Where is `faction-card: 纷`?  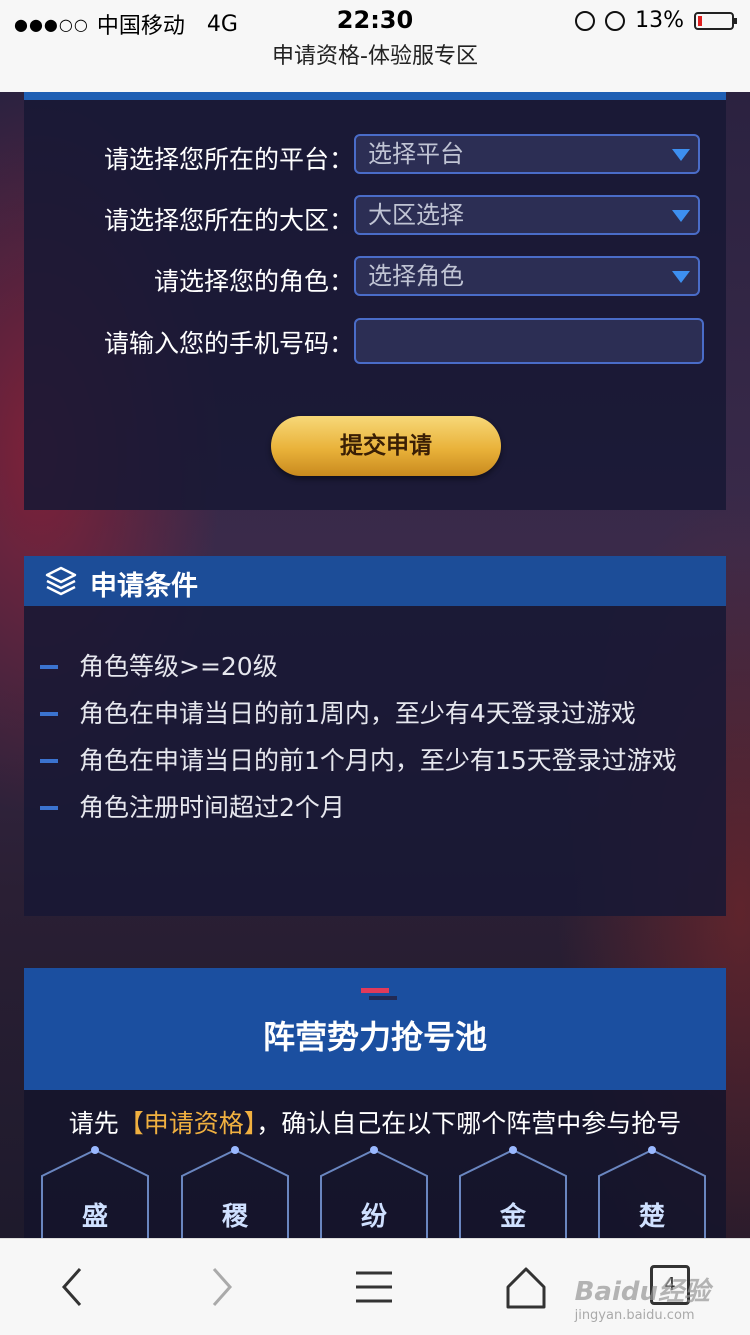
faction-card: 纷 is located at coordinates (374, 1192).